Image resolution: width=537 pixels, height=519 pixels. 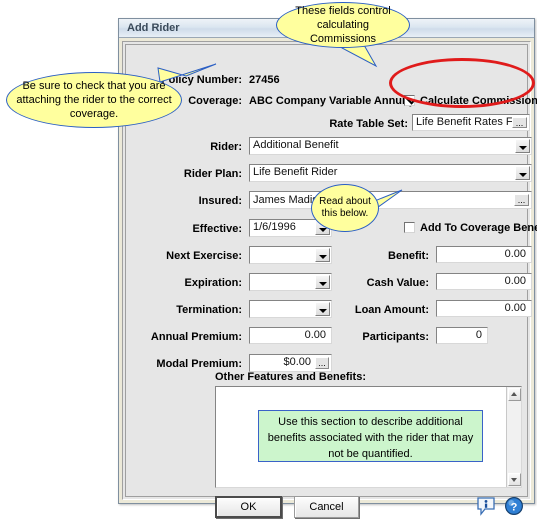 What do you see at coordinates (199, 364) in the screenshot?
I see `modal-premium-label: Modal Premium:` at bounding box center [199, 364].